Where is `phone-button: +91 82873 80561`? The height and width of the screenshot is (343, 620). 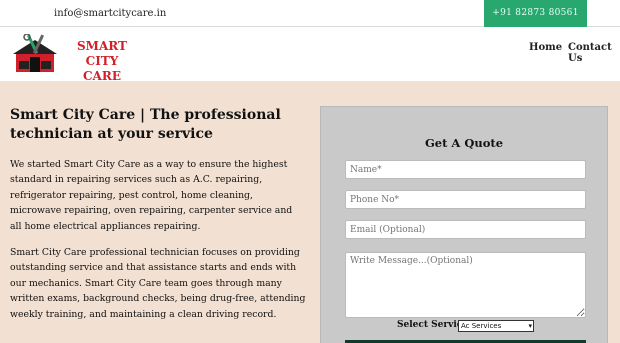 phone-button: +91 82873 80561 is located at coordinates (535, 13).